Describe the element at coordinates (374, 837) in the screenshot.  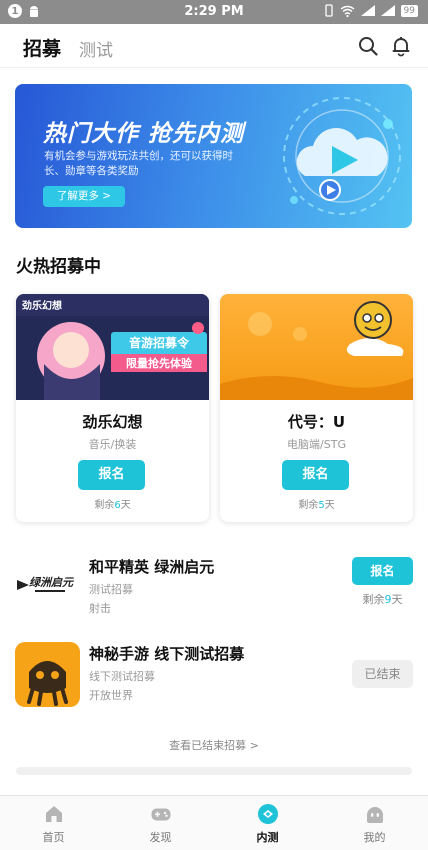
I see `nav-label: 我的` at that location.